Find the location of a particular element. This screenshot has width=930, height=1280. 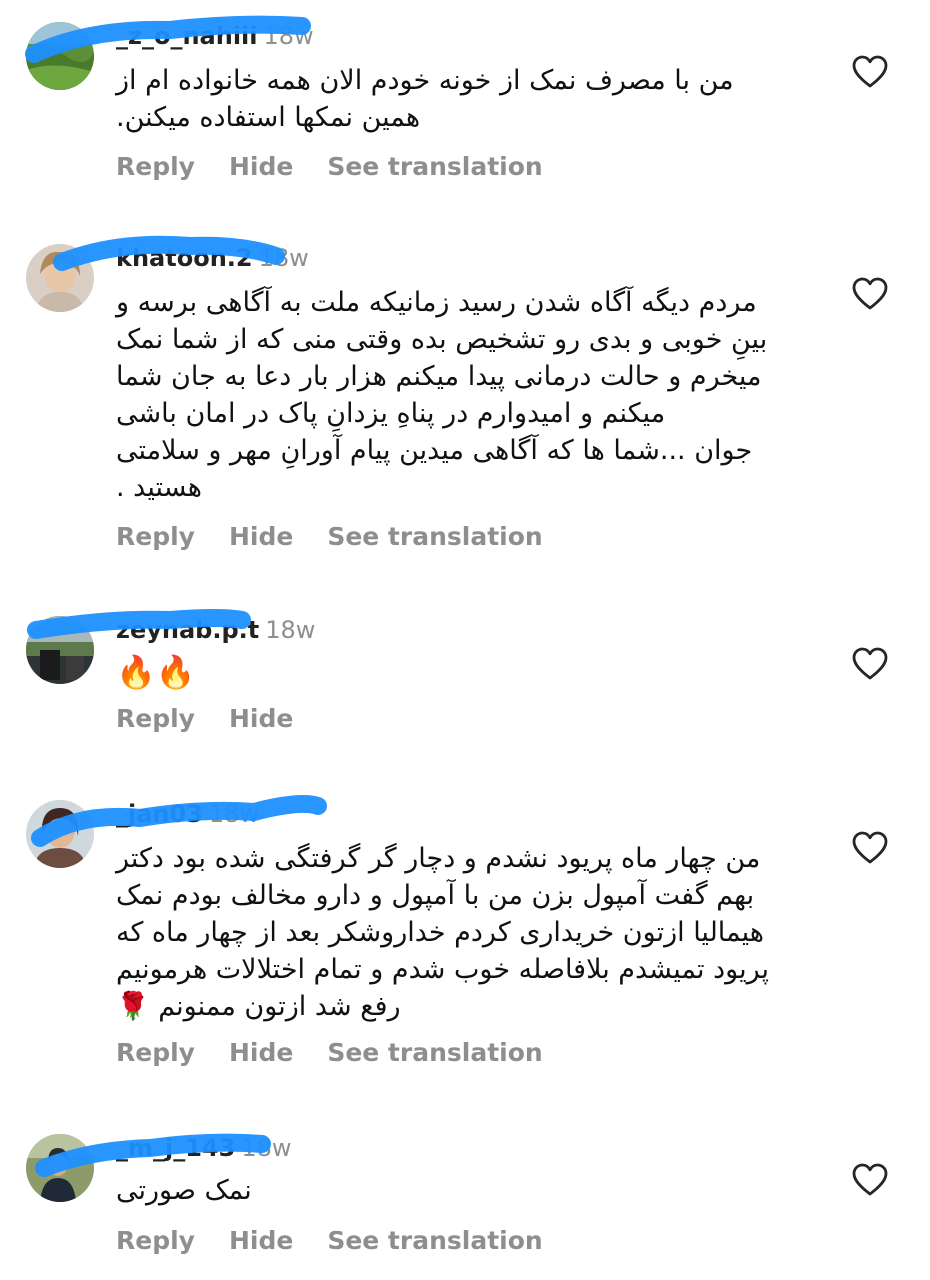

username-row: _m_j_143 18w is located at coordinates (204, 1151).